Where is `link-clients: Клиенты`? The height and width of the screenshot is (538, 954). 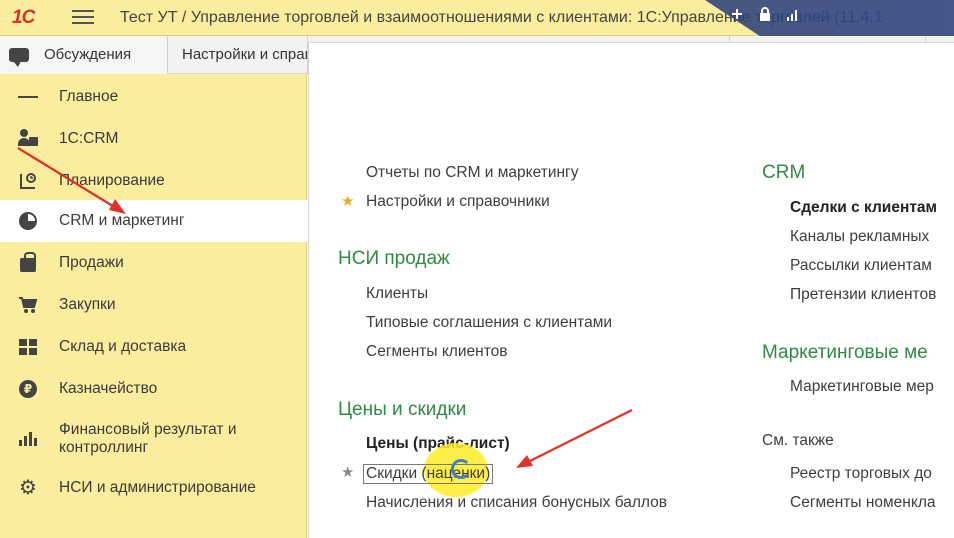 link-clients: Клиенты is located at coordinates (397, 294).